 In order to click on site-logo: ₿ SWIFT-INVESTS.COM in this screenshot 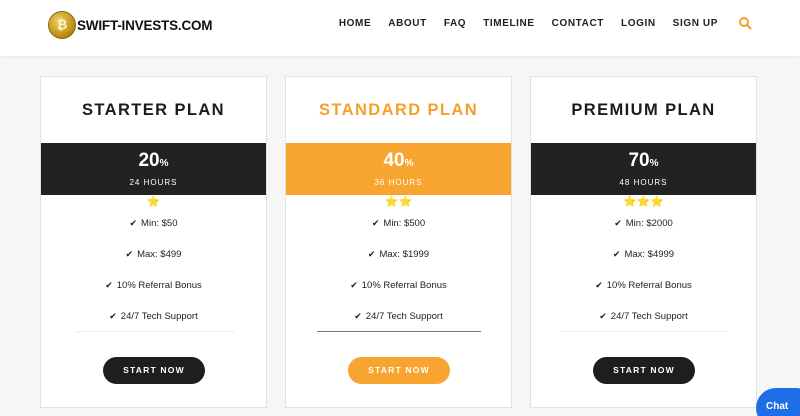, I will do `click(130, 25)`.